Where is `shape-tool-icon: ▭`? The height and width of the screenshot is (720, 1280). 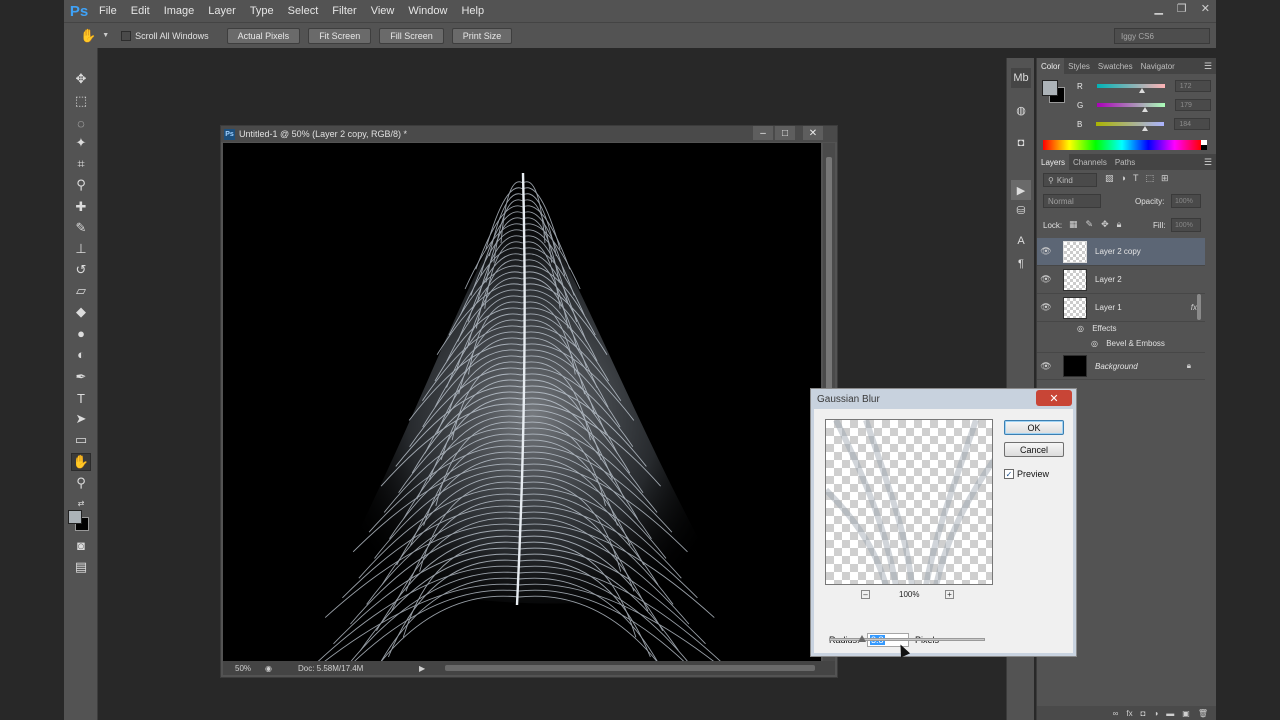
shape-tool-icon: ▭ is located at coordinates (81, 440).